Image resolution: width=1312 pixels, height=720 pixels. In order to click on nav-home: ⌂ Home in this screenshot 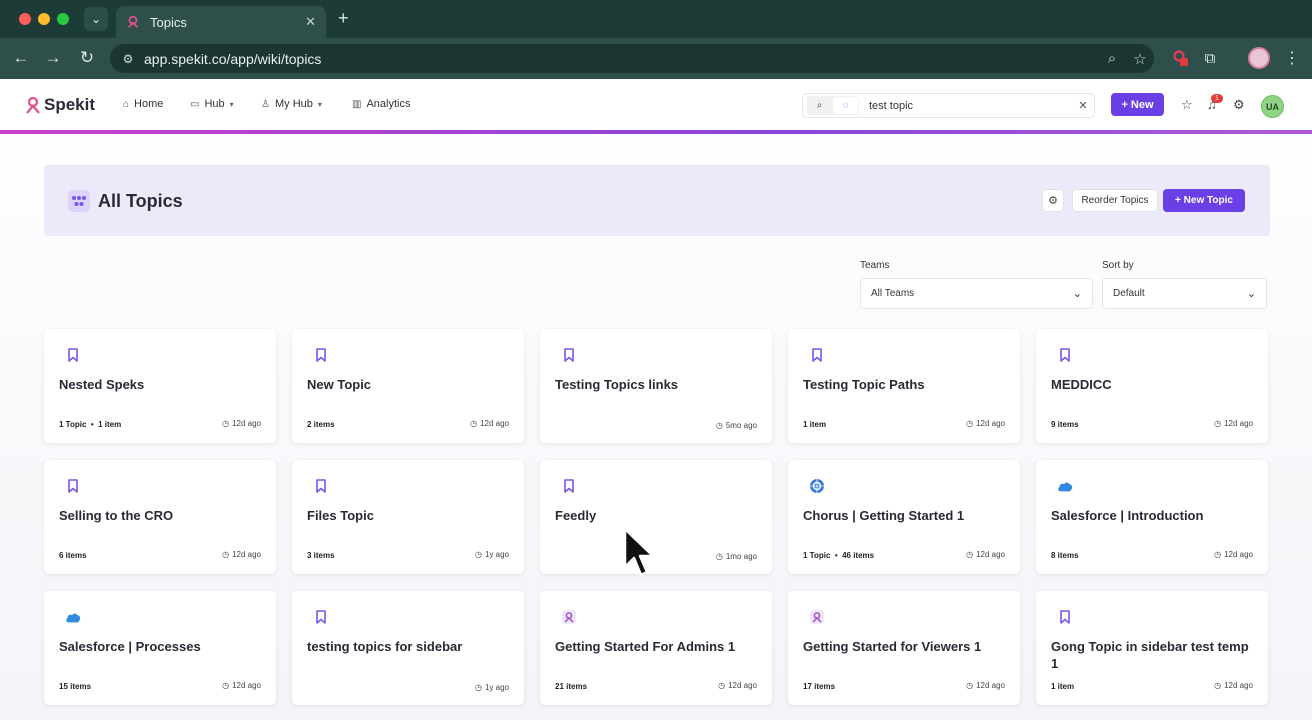, I will do `click(143, 104)`.